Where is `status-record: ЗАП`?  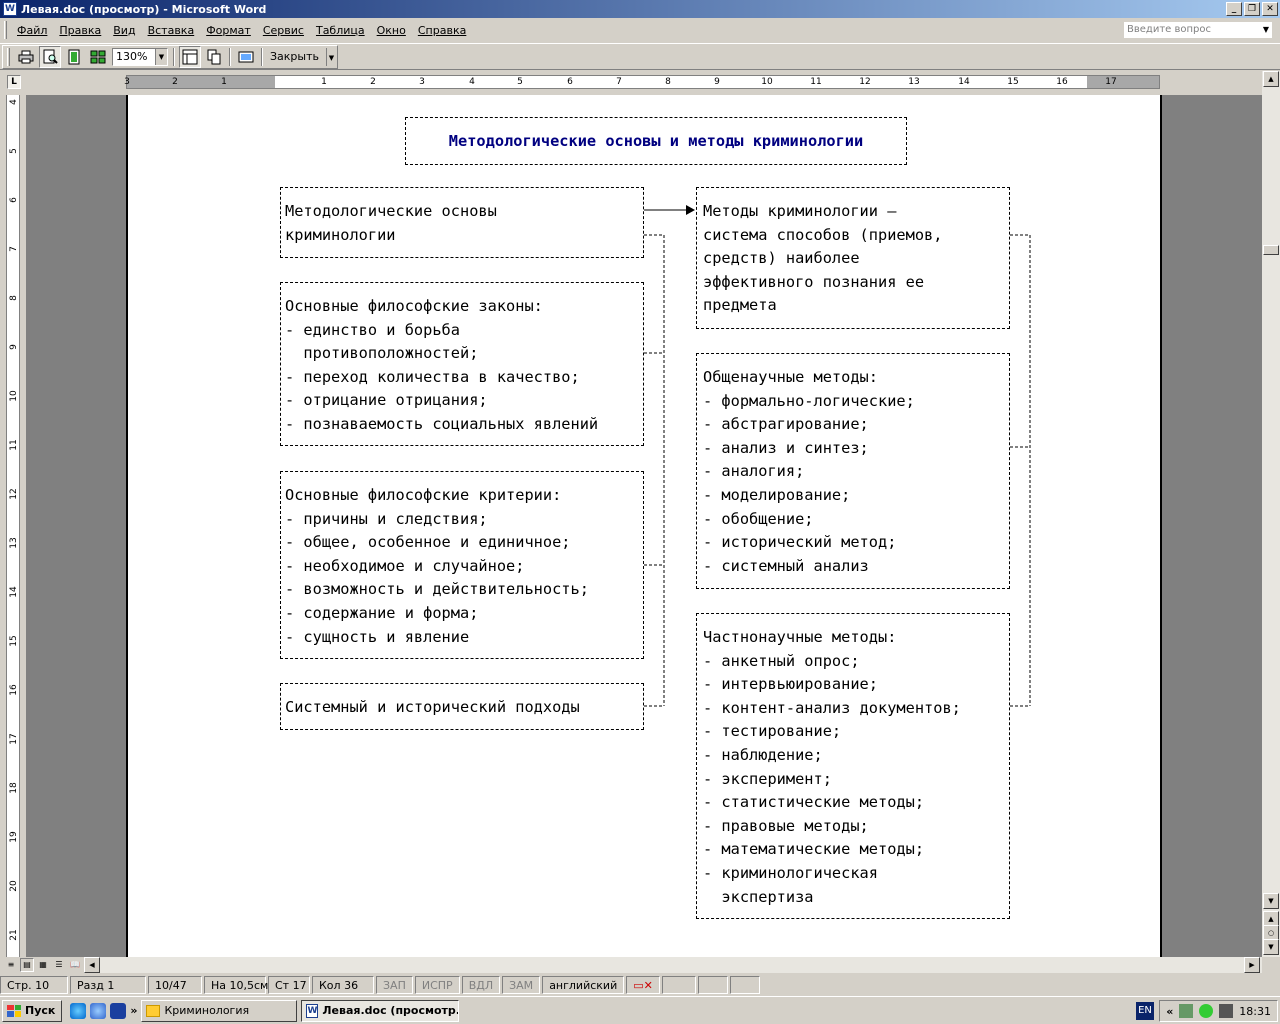
status-record: ЗАП is located at coordinates (394, 985).